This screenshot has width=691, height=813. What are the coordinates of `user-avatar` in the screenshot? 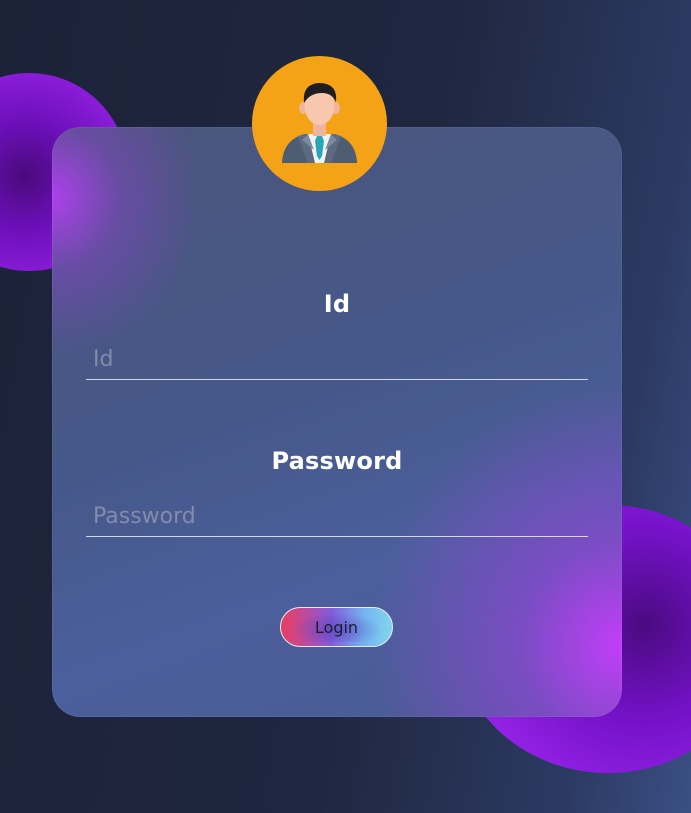 It's located at (319, 123).